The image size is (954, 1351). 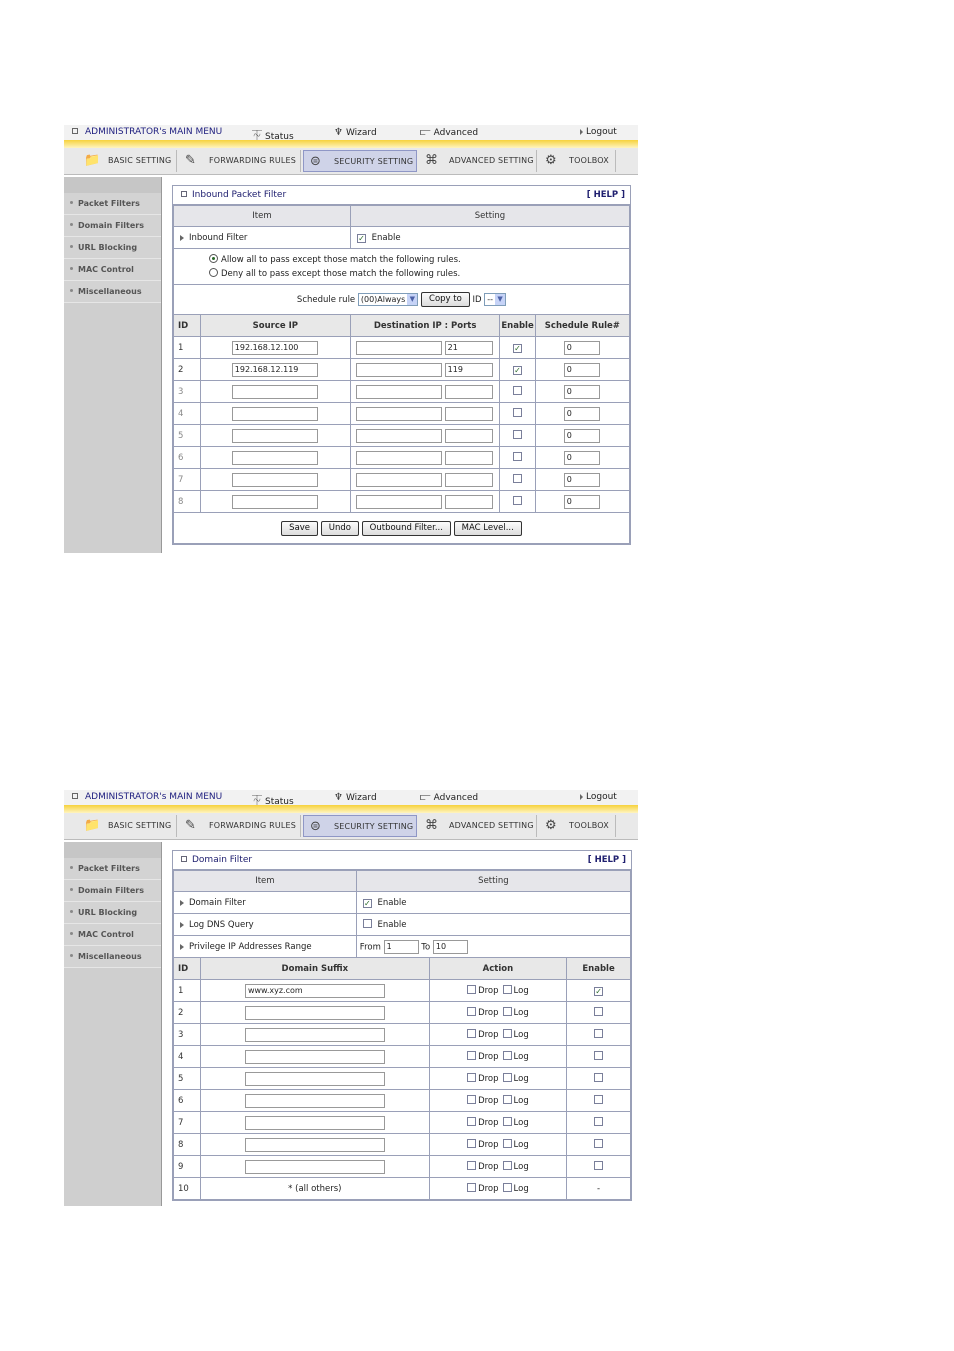 I want to click on domain-filter-enable-checkbox: ✓, so click(x=367, y=903).